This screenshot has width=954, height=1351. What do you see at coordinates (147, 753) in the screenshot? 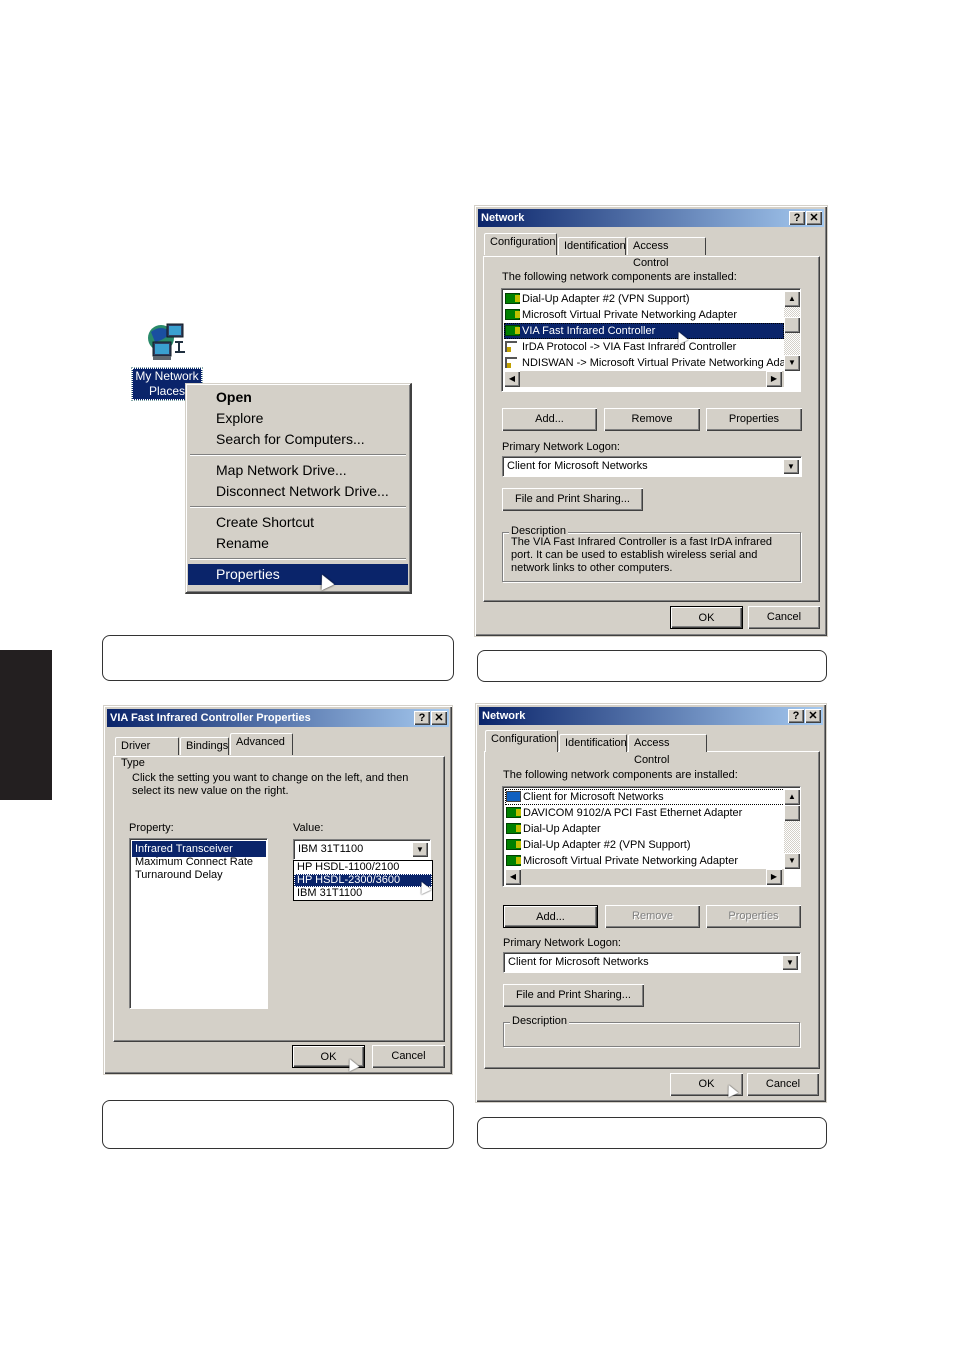
I see `tab-driver-type: Driver Type` at bounding box center [147, 753].